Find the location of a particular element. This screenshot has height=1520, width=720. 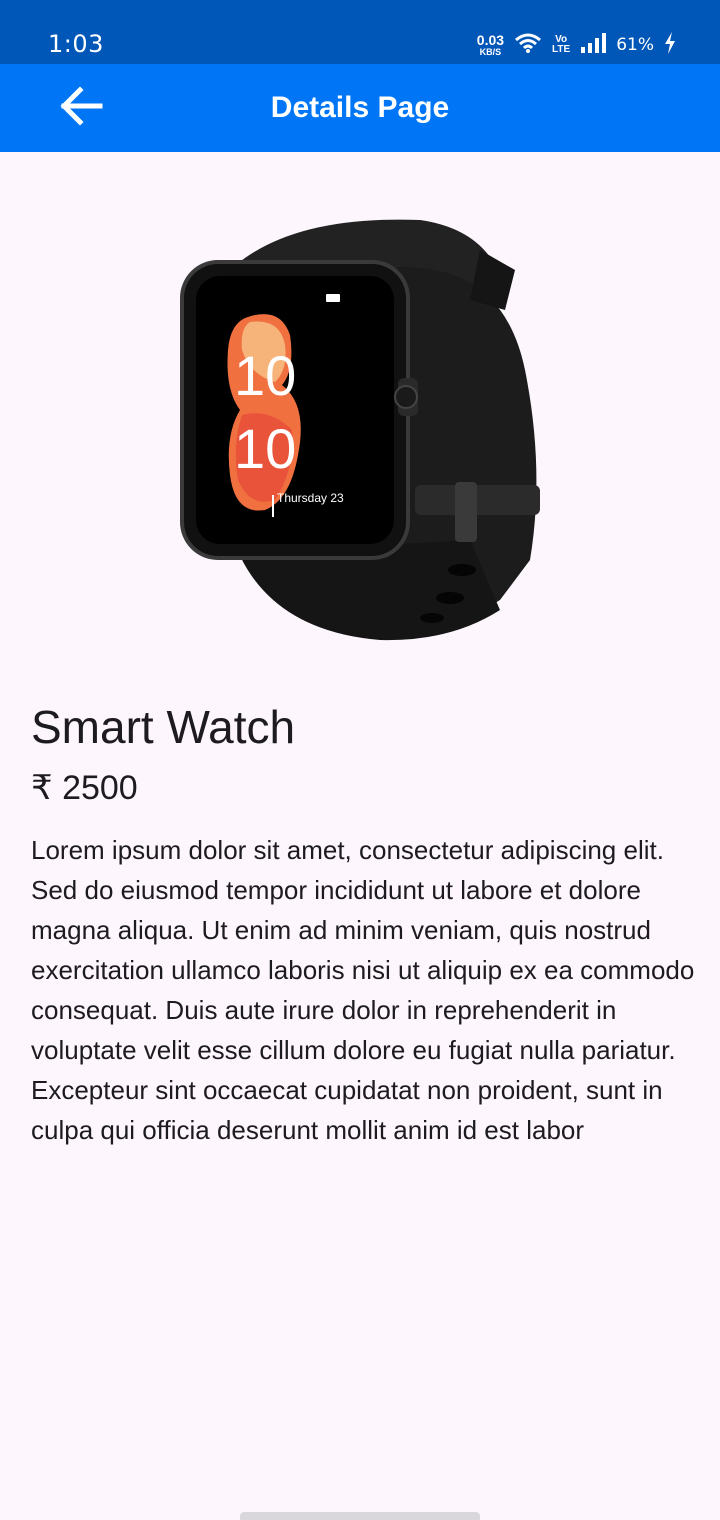

arrow-back-icon is located at coordinates (80, 108).